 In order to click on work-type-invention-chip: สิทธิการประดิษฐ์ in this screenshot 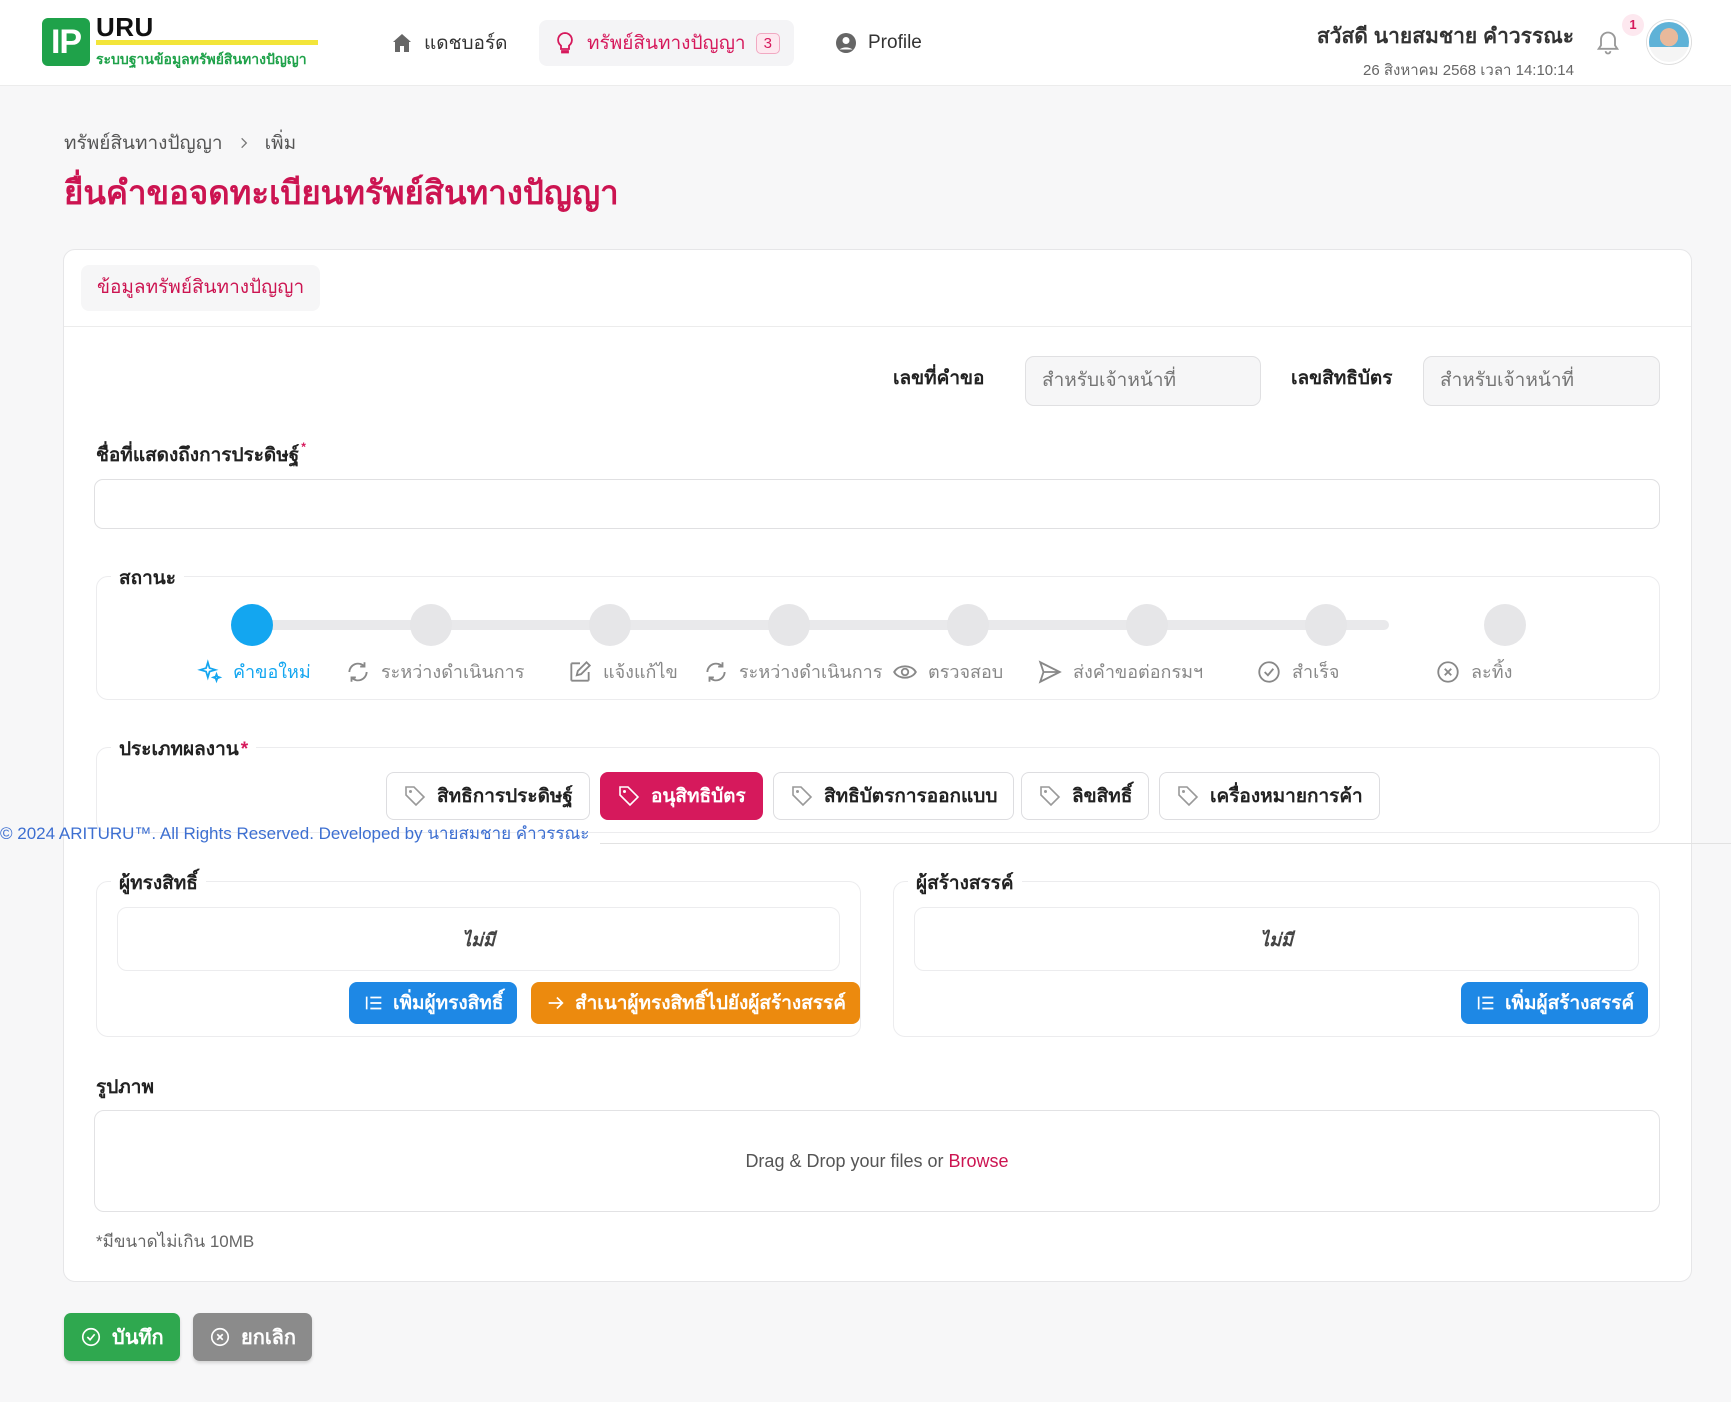, I will do `click(488, 796)`.